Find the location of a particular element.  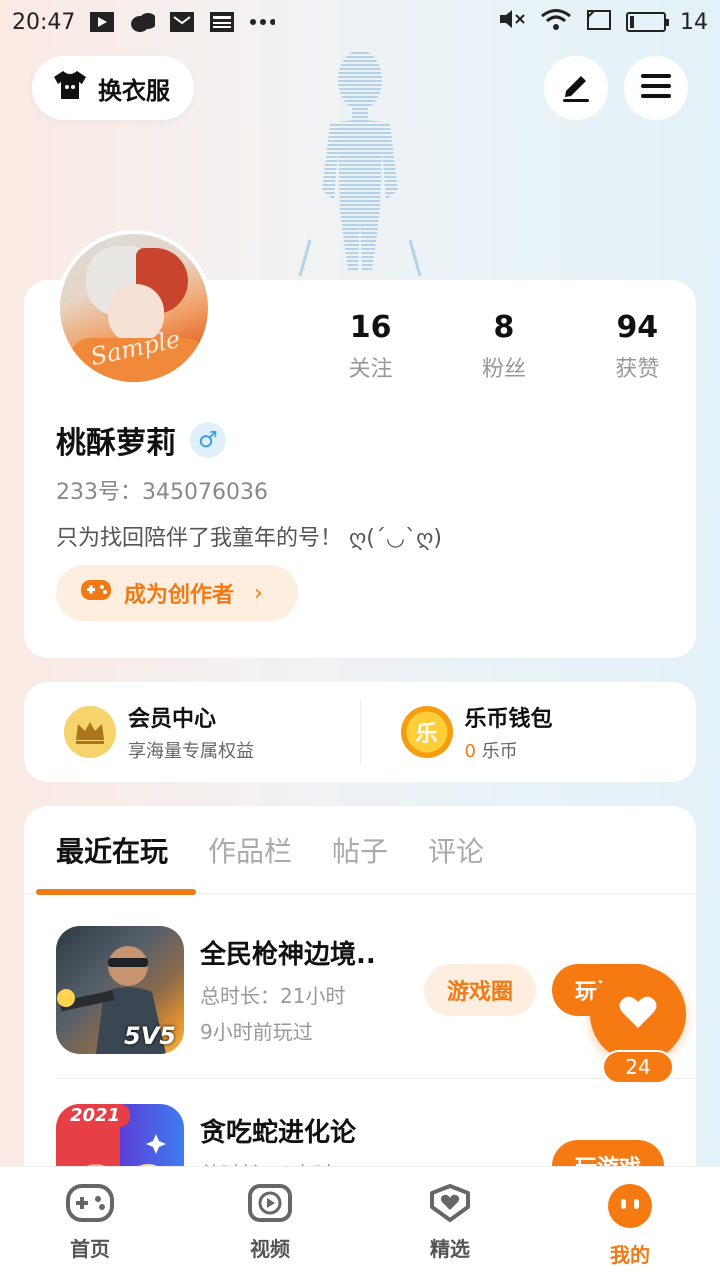

stat-following: 16 关注 is located at coordinates (370, 346).